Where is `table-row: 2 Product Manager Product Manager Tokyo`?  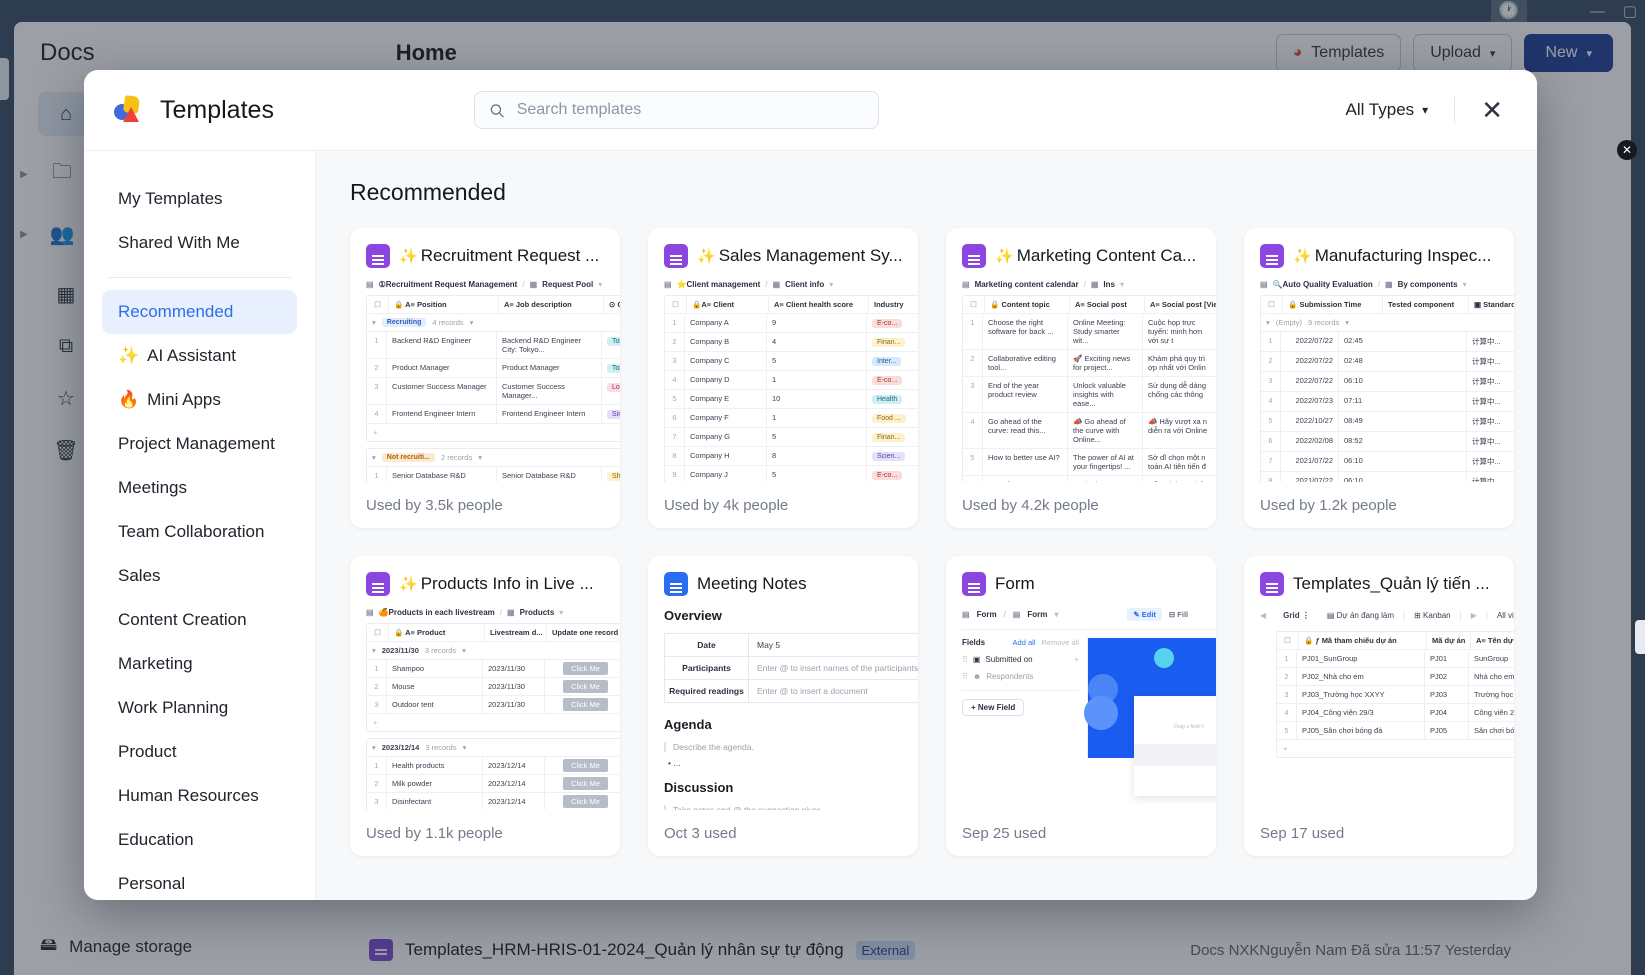
table-row: 2 Product Manager Product Manager Tokyo is located at coordinates (493, 368).